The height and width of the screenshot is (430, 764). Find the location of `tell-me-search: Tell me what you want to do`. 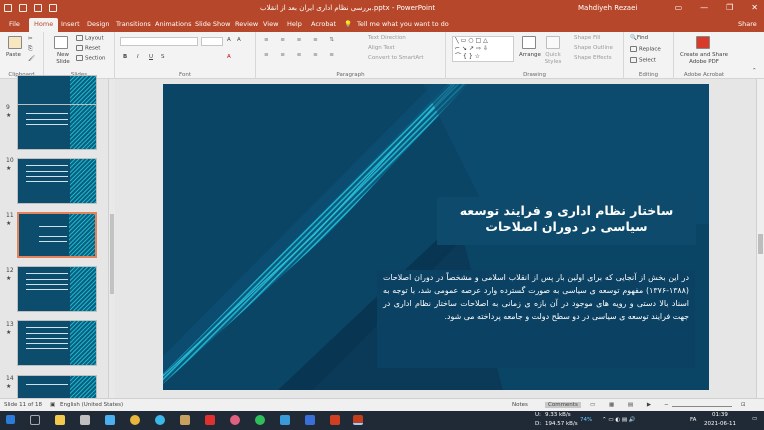

tell-me-search: Tell me what you want to do is located at coordinates (403, 24).